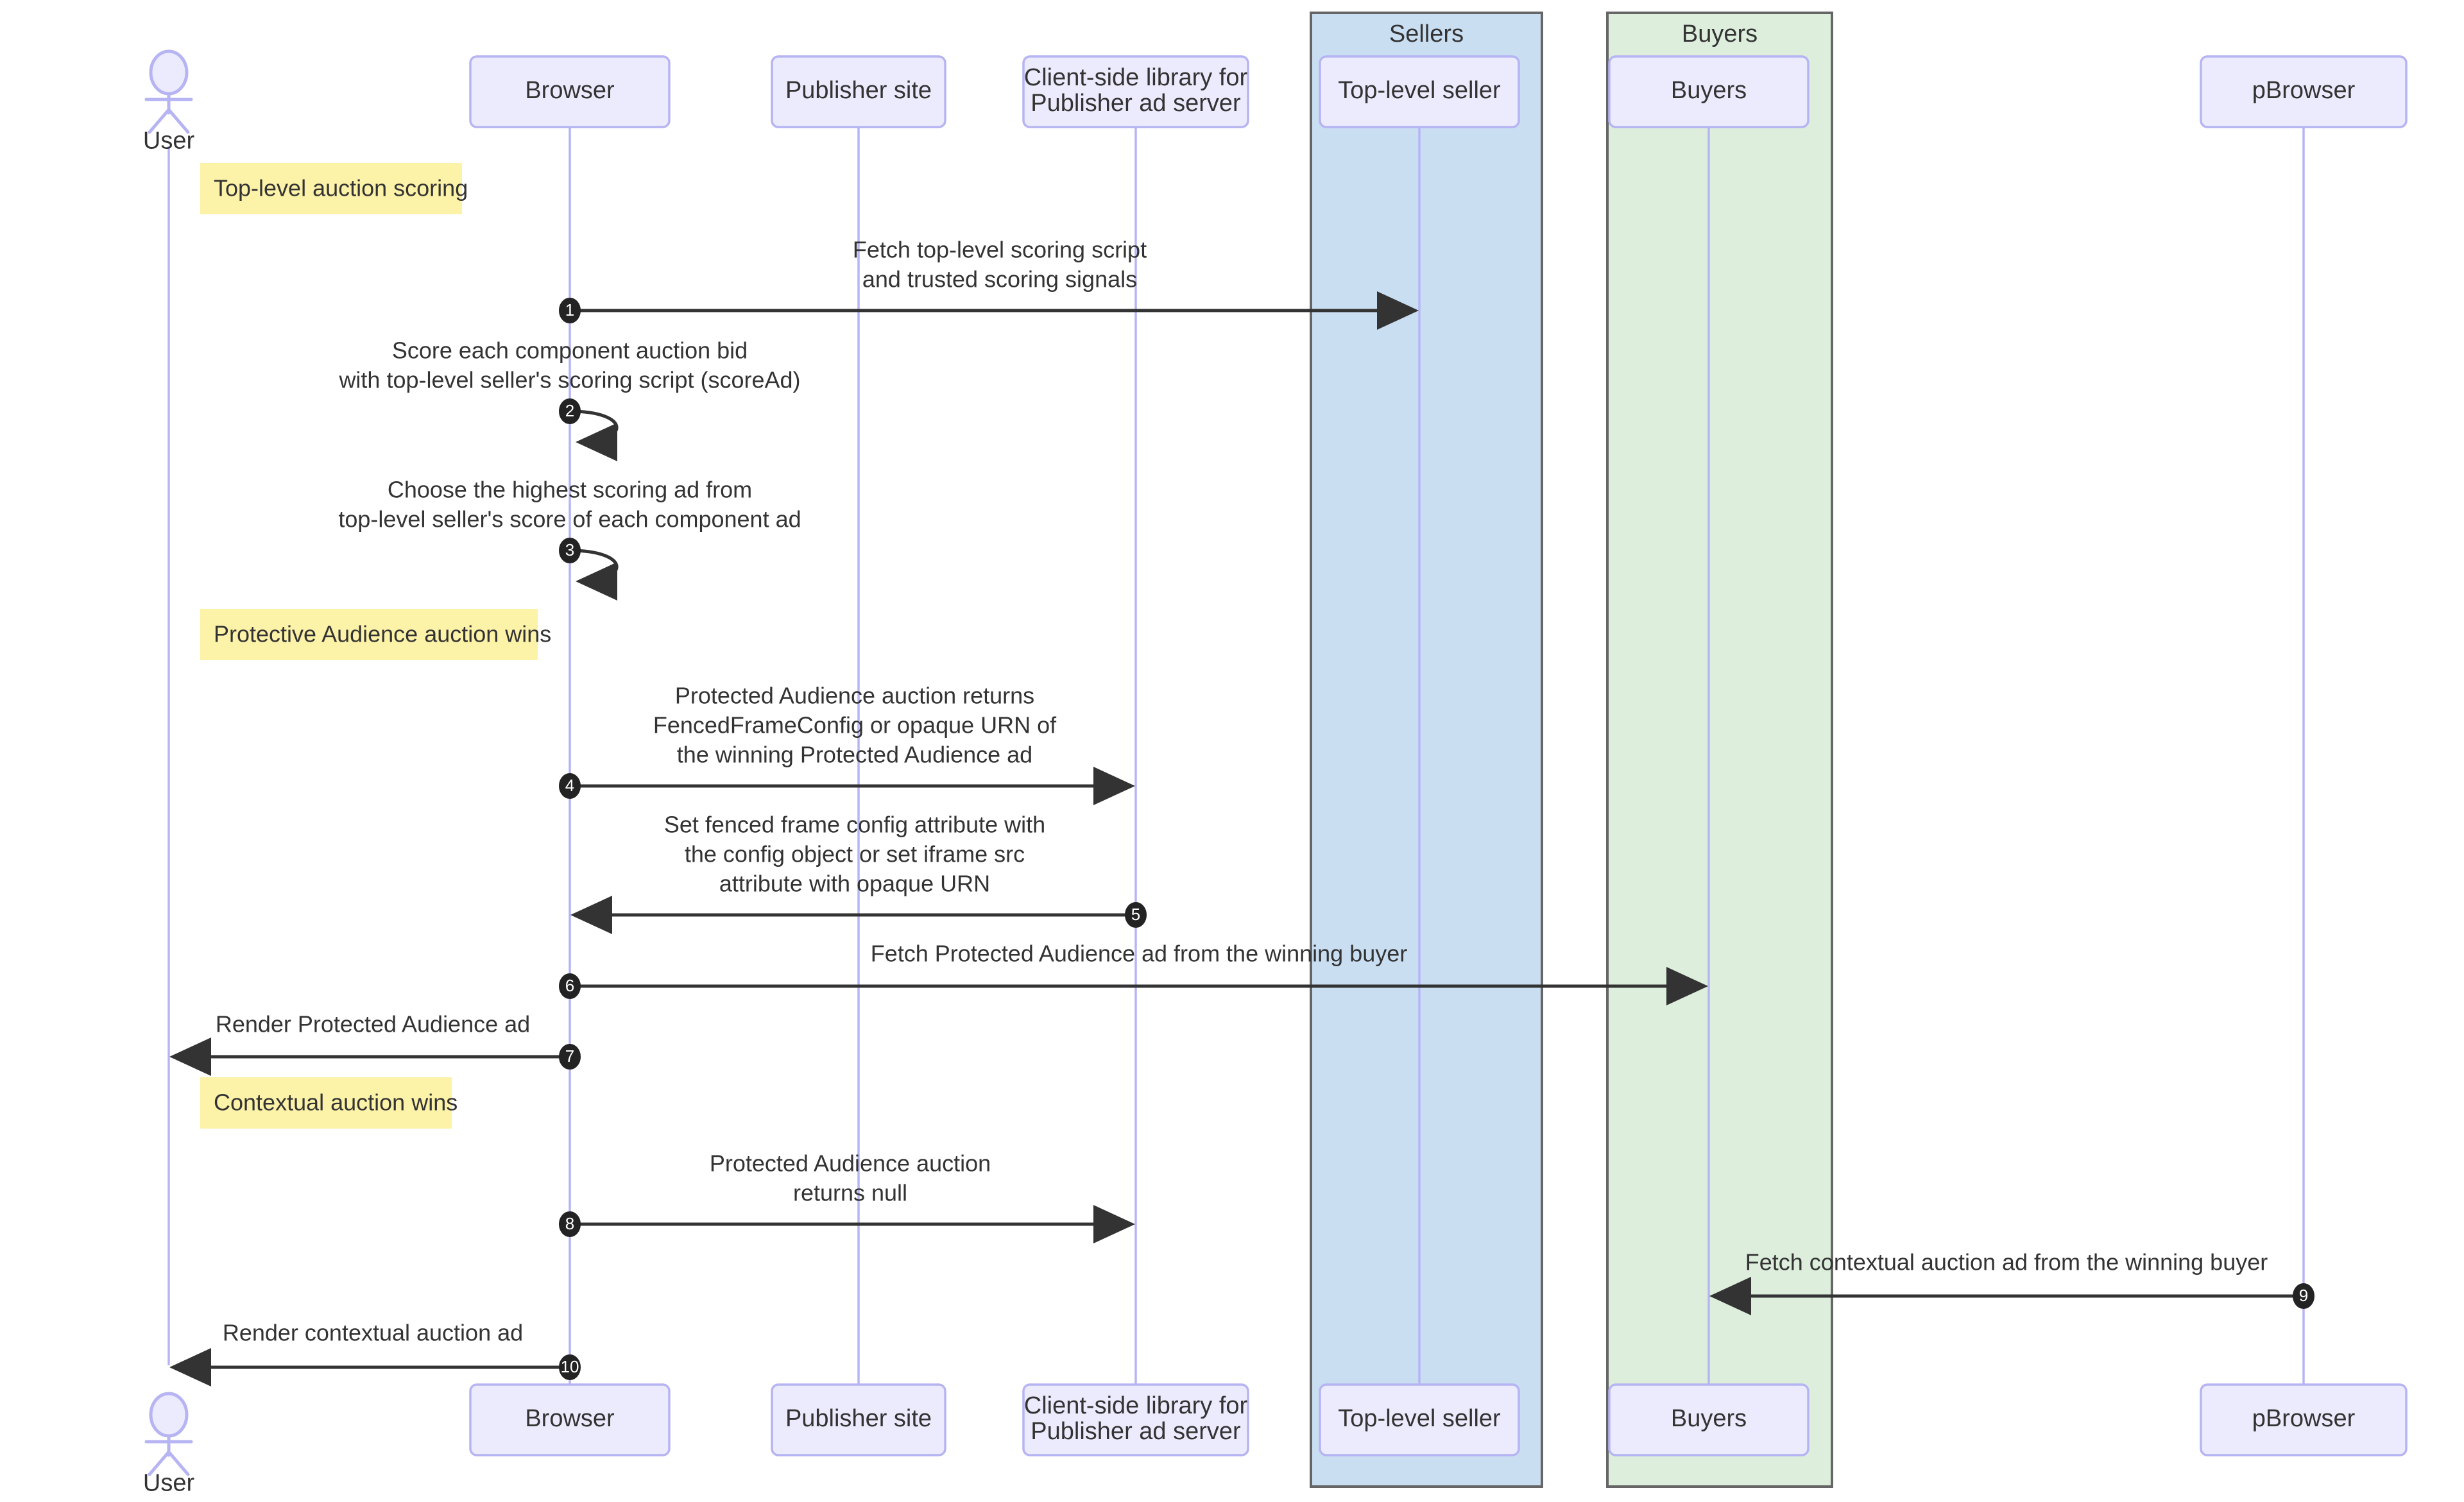 Image resolution: width=2464 pixels, height=1502 pixels. I want to click on message-label: Choose the highest scoring ad from, so click(570, 490).